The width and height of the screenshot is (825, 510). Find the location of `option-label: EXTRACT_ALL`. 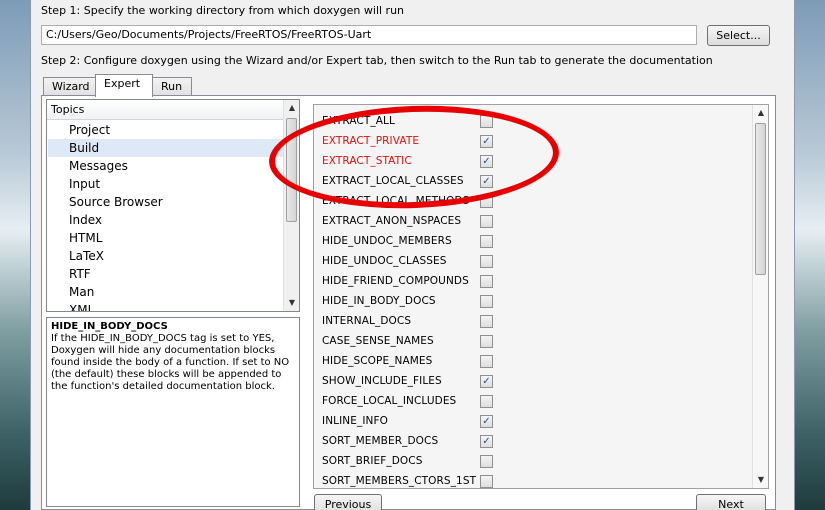

option-label: EXTRACT_ALL is located at coordinates (358, 121).